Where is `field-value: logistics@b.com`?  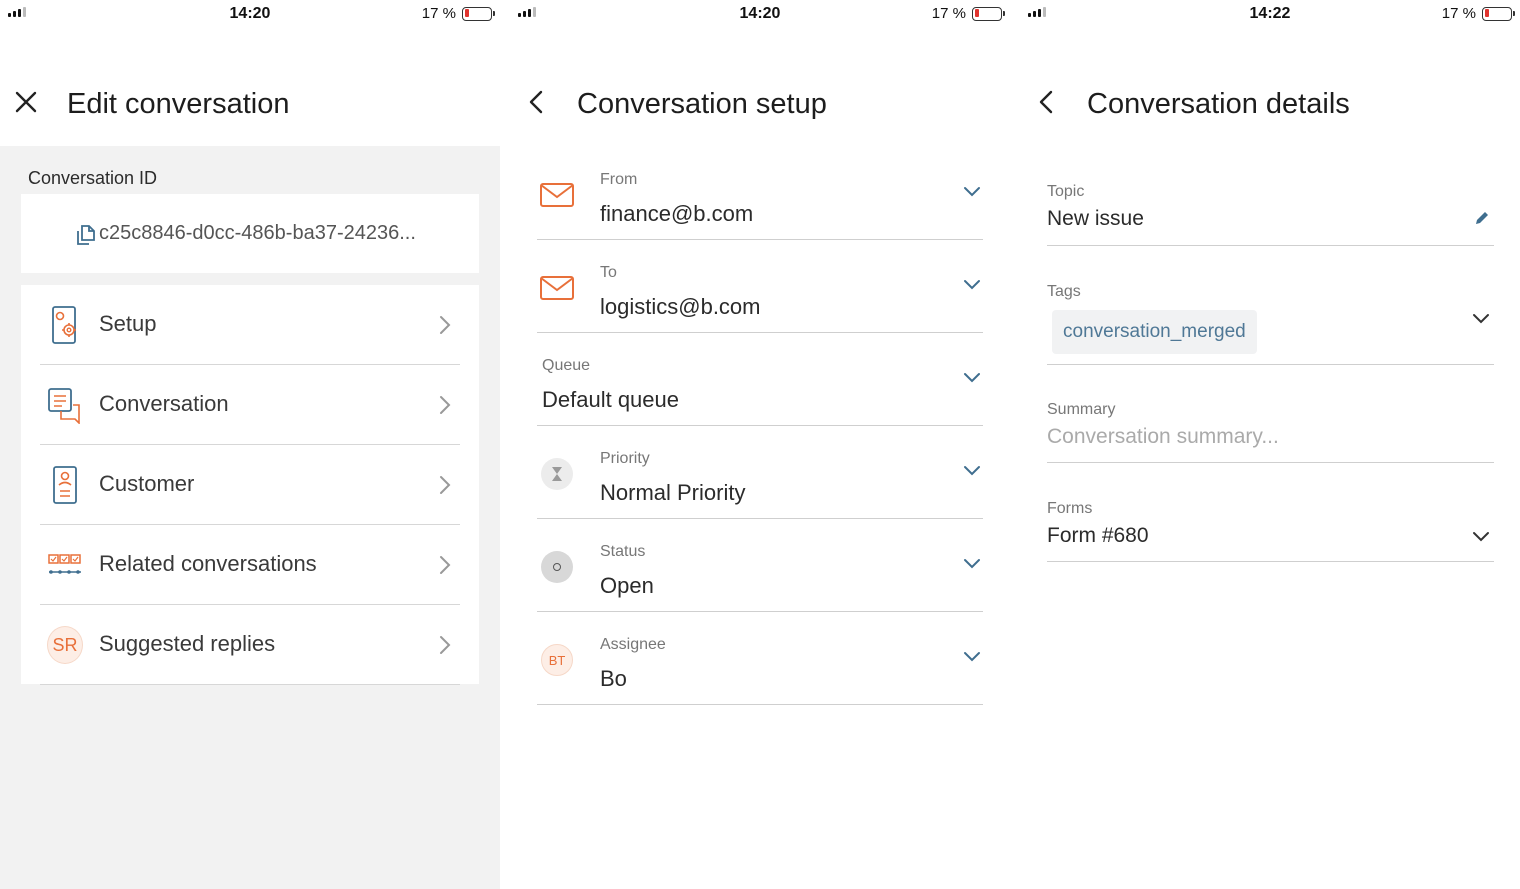
field-value: logistics@b.com is located at coordinates (680, 306).